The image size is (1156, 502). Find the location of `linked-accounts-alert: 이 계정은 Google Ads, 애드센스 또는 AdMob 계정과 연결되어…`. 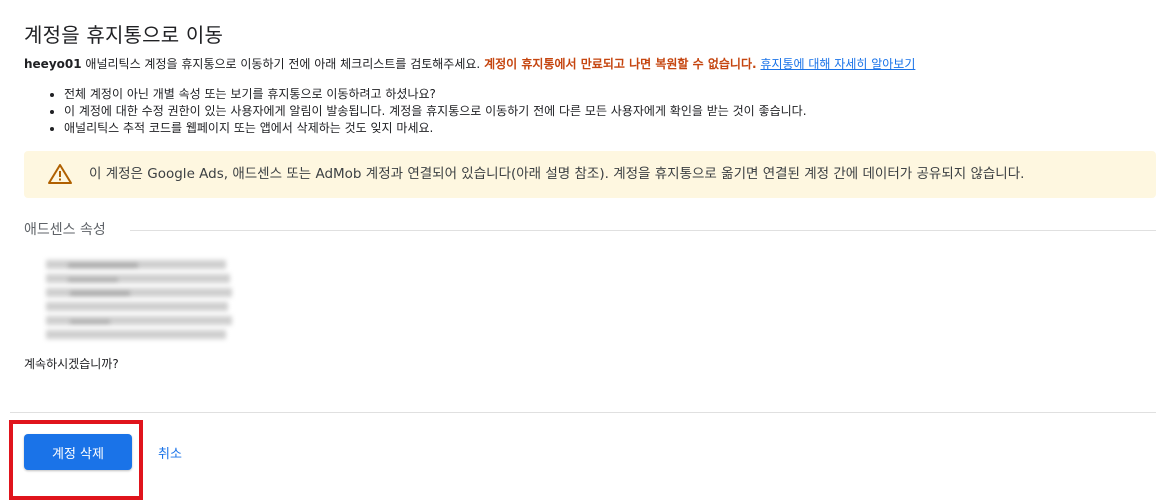

linked-accounts-alert: 이 계정은 Google Ads, 애드센스 또는 AdMob 계정과 연결되어… is located at coordinates (590, 174).